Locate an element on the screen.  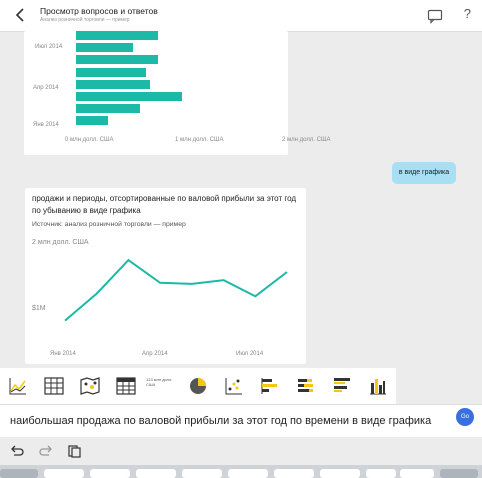
series-line is located at coordinates (176, 290).